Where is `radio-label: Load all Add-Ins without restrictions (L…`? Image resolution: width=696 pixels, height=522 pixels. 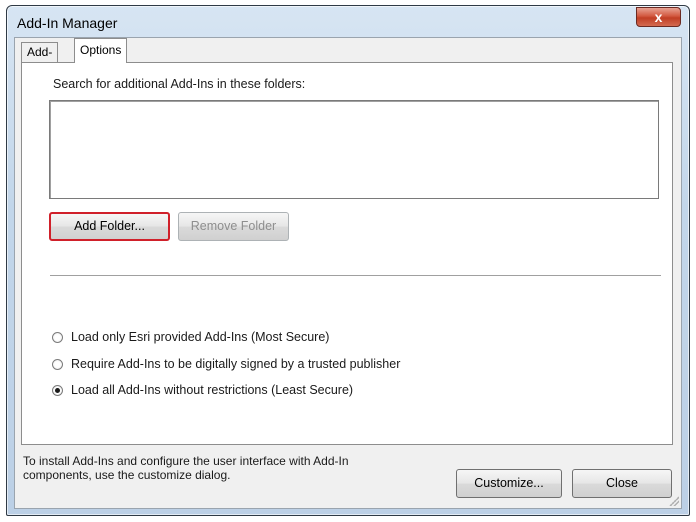
radio-label: Load all Add-Ins without restrictions (L… is located at coordinates (212, 390).